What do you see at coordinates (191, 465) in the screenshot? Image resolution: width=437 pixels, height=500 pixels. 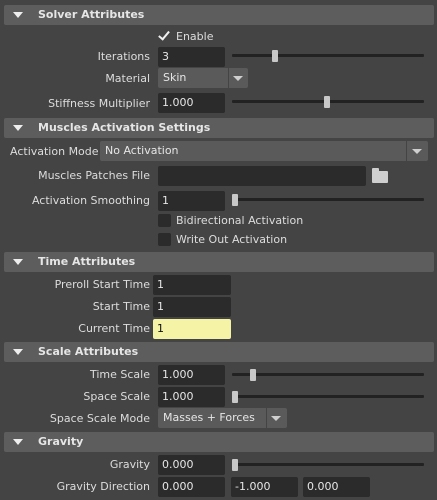 I see `gravity-field: 0.000` at bounding box center [191, 465].